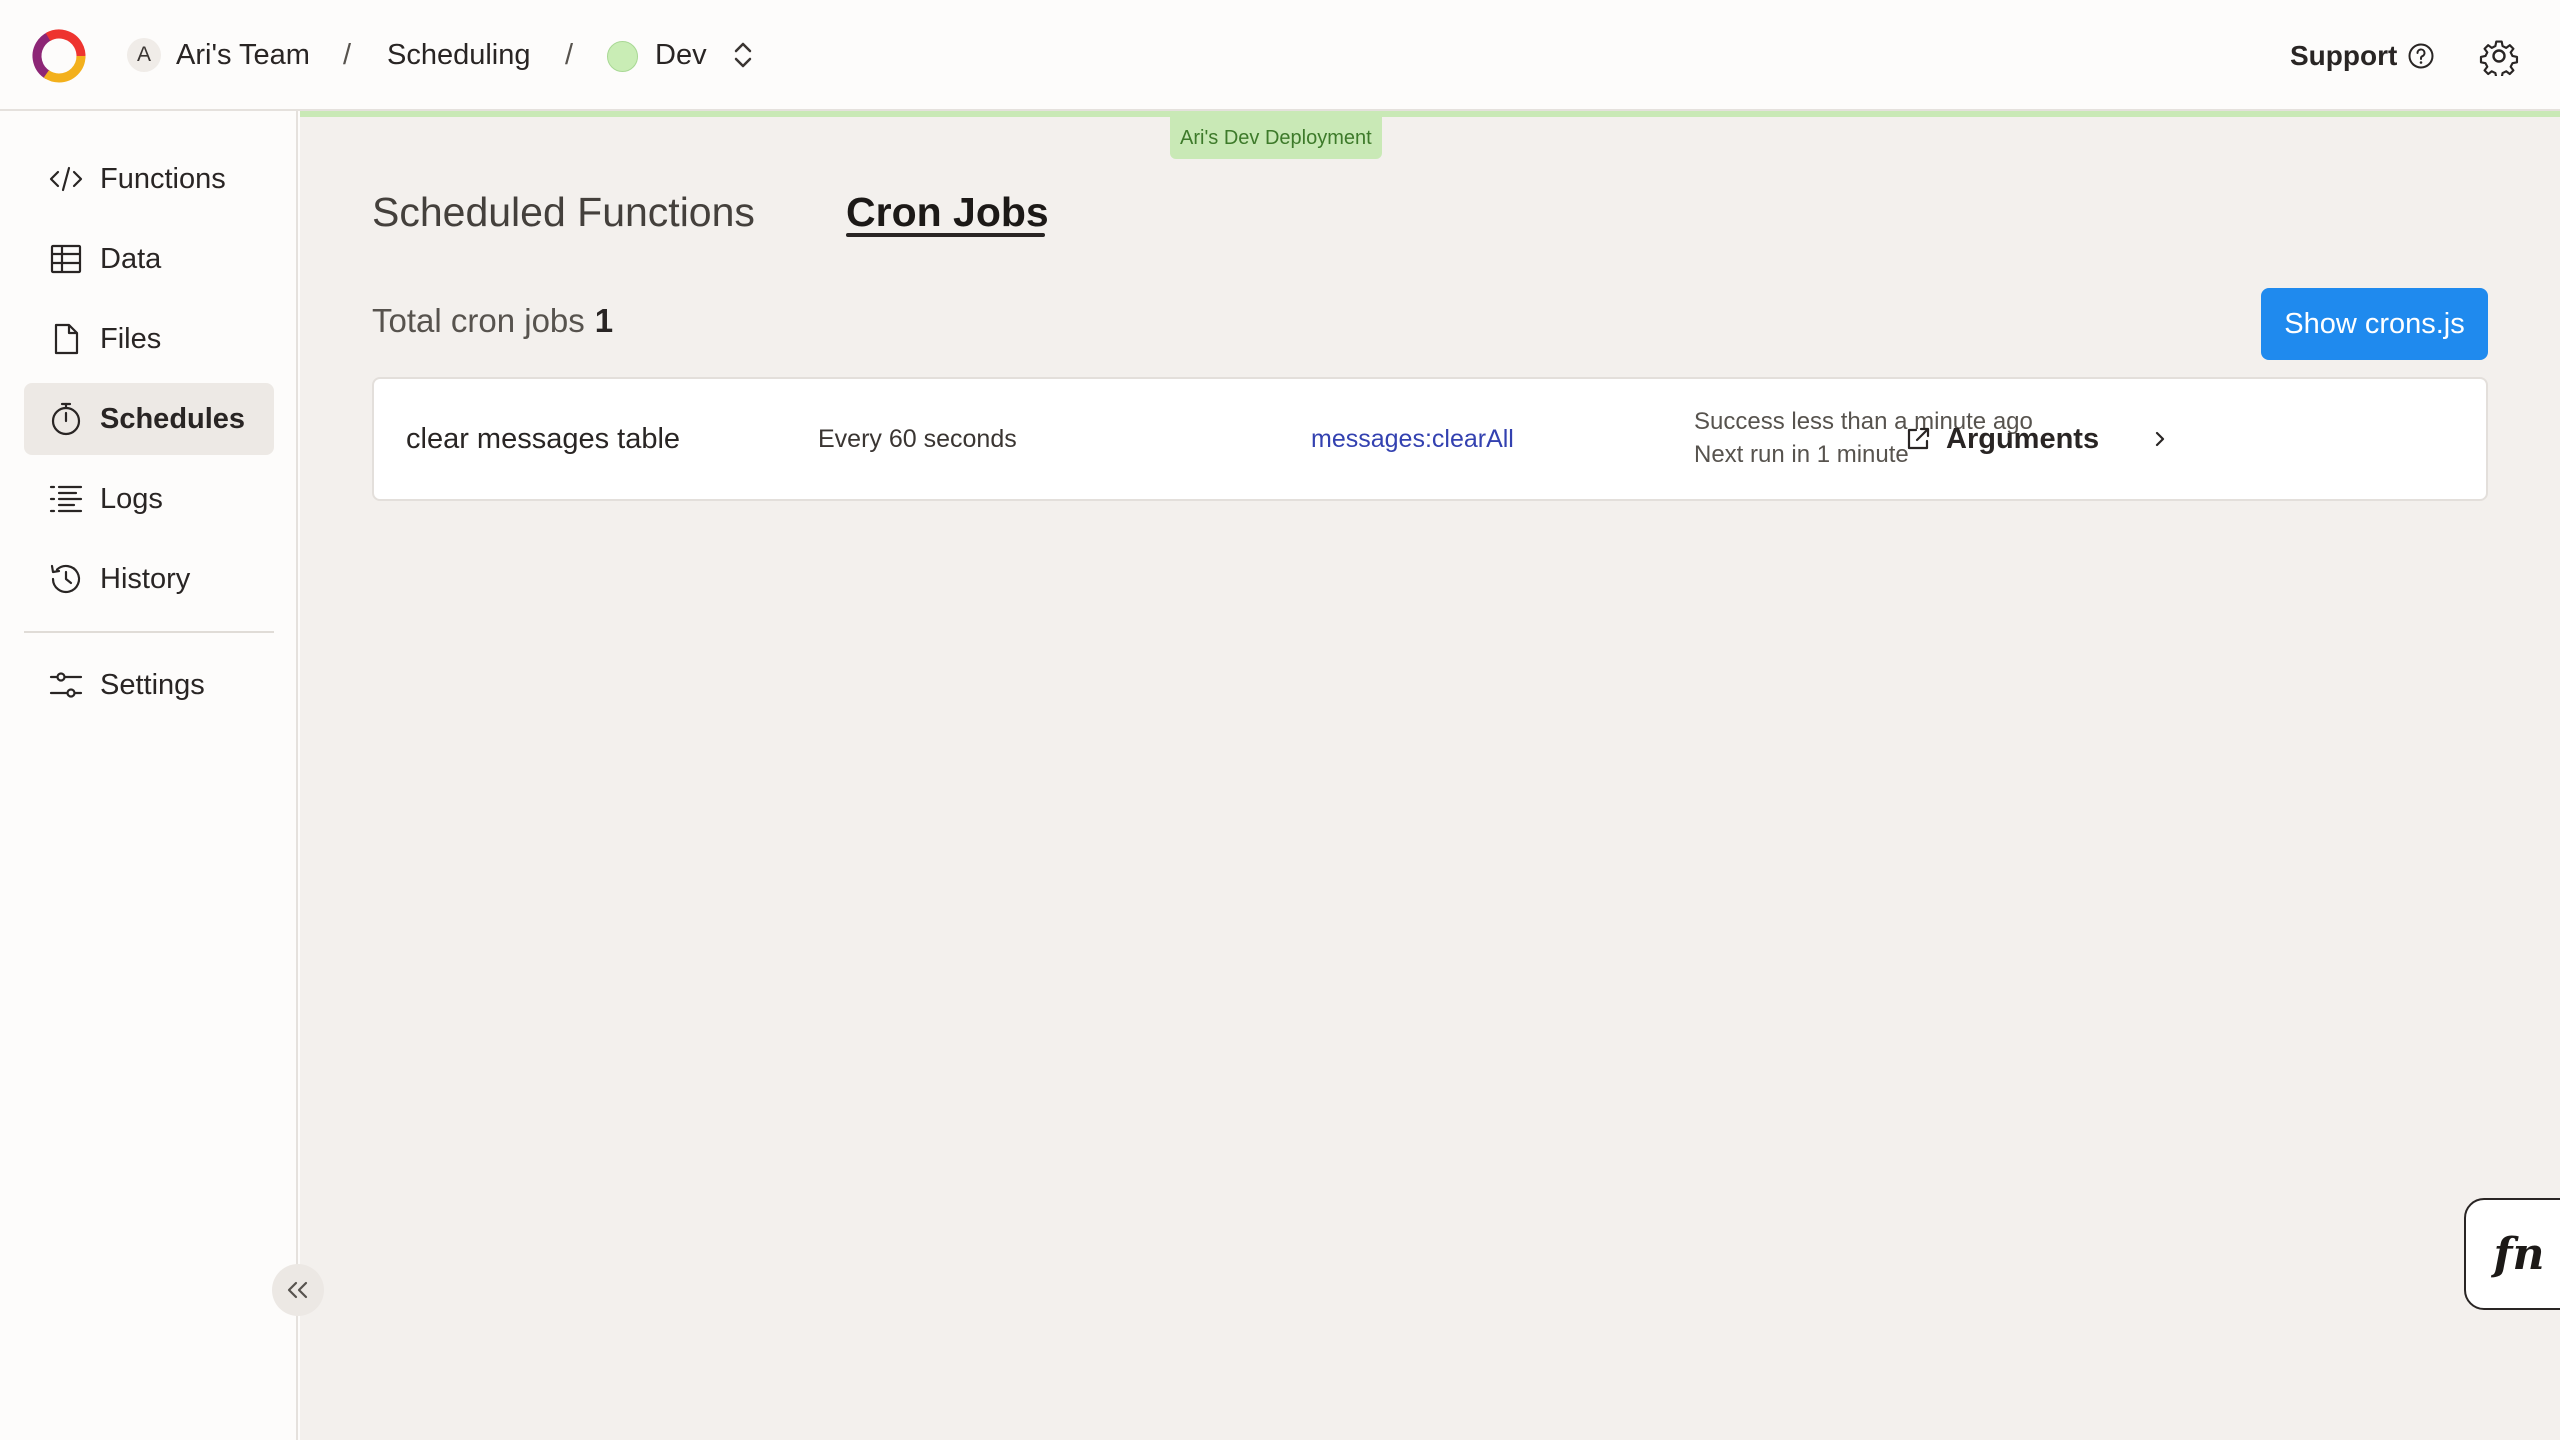 This screenshot has height=1440, width=2560. I want to click on breadcrumb-deployment: Dev, so click(681, 55).